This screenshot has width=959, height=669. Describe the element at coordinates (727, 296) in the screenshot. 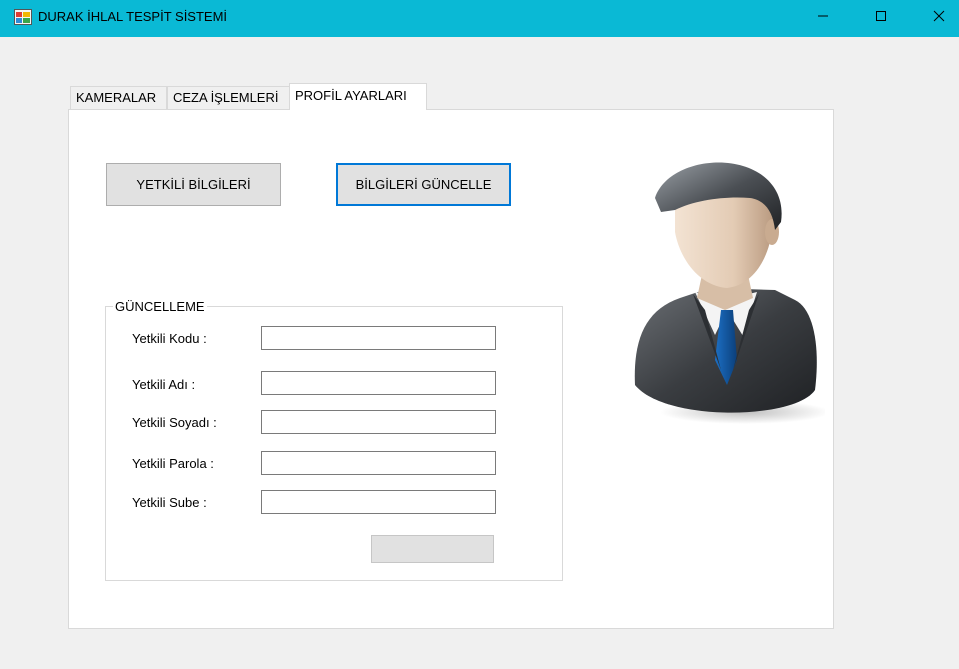

I see `user-profile-icon` at that location.